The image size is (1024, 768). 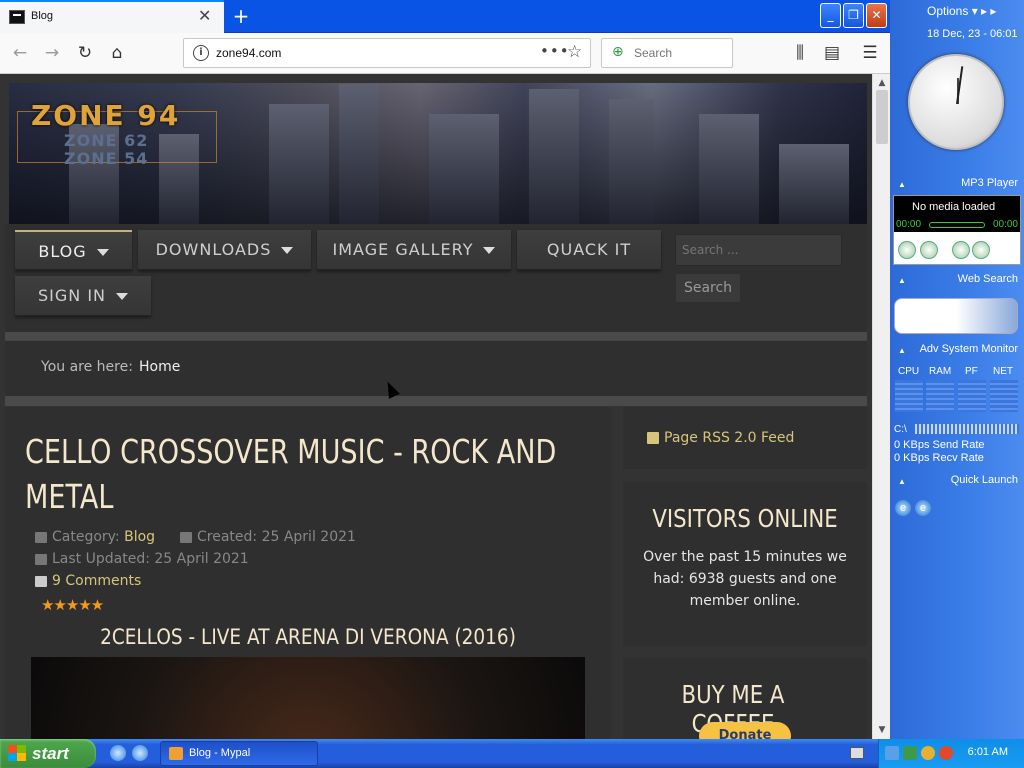 I want to click on donate-button: Donate, so click(x=745, y=730).